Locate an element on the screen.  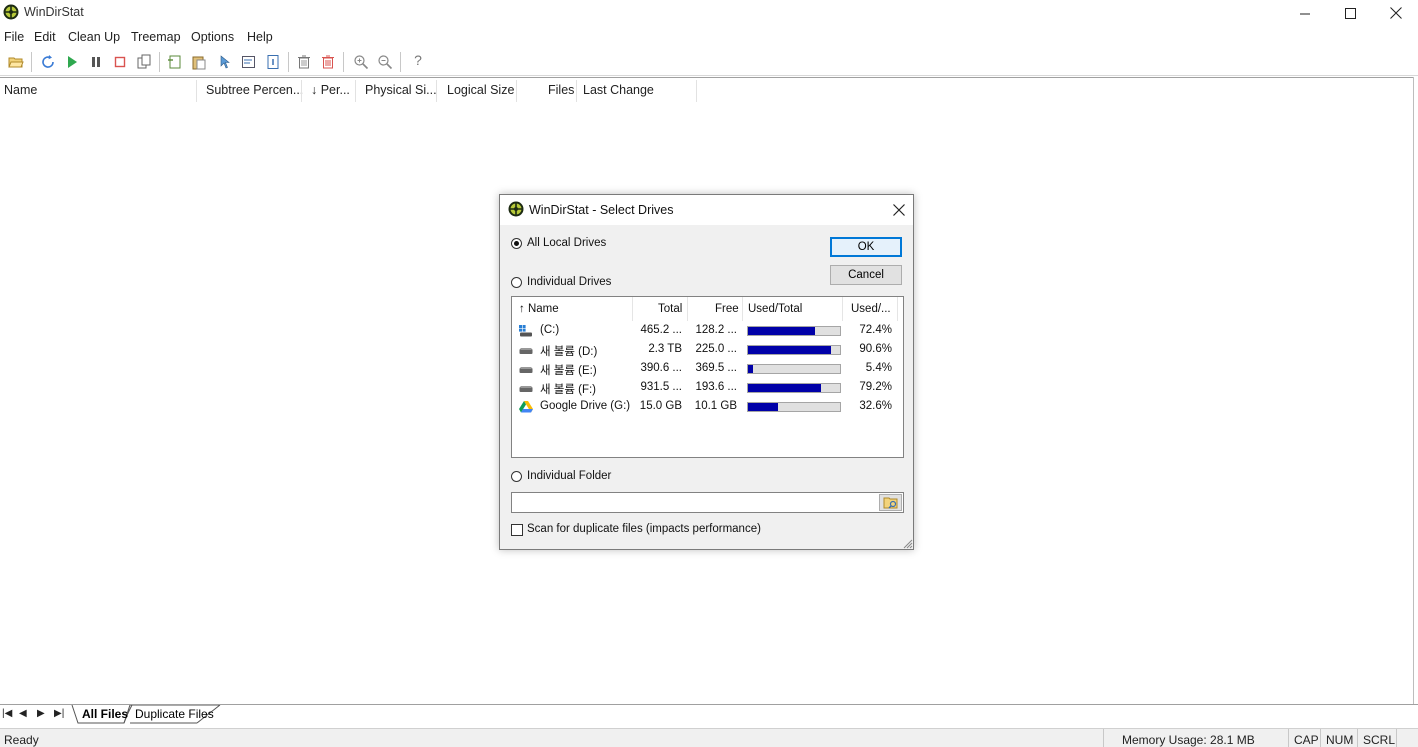
column-last-change: Last Change is located at coordinates (618, 90).